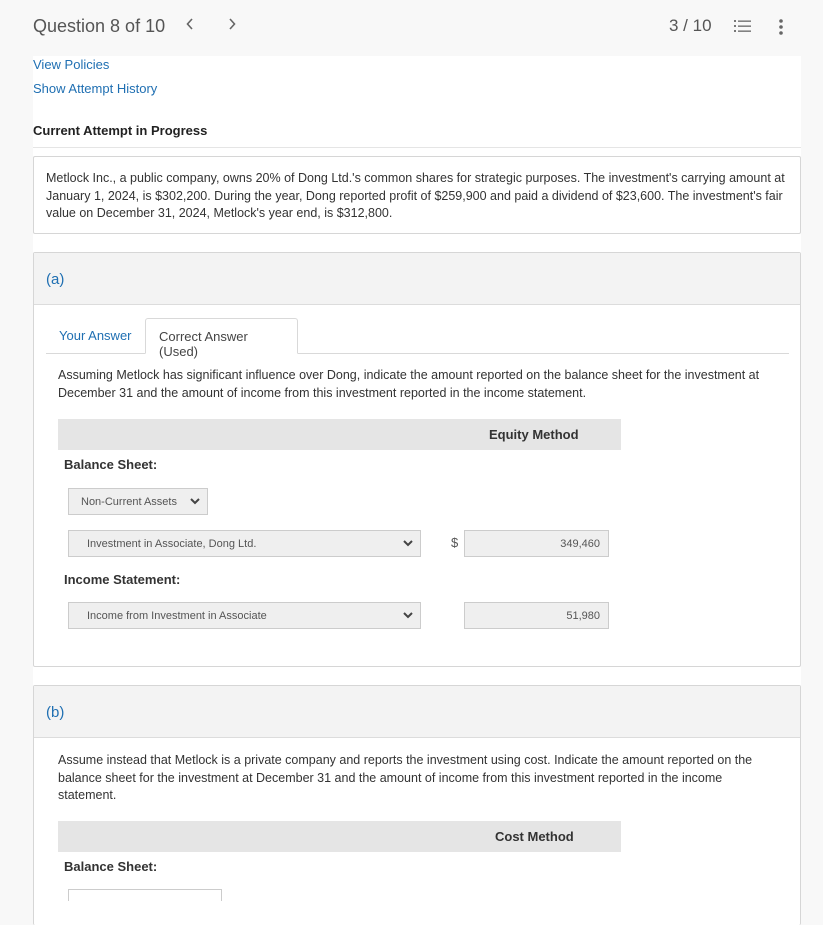  I want to click on balance-amount-field: 349,460, so click(536, 543).